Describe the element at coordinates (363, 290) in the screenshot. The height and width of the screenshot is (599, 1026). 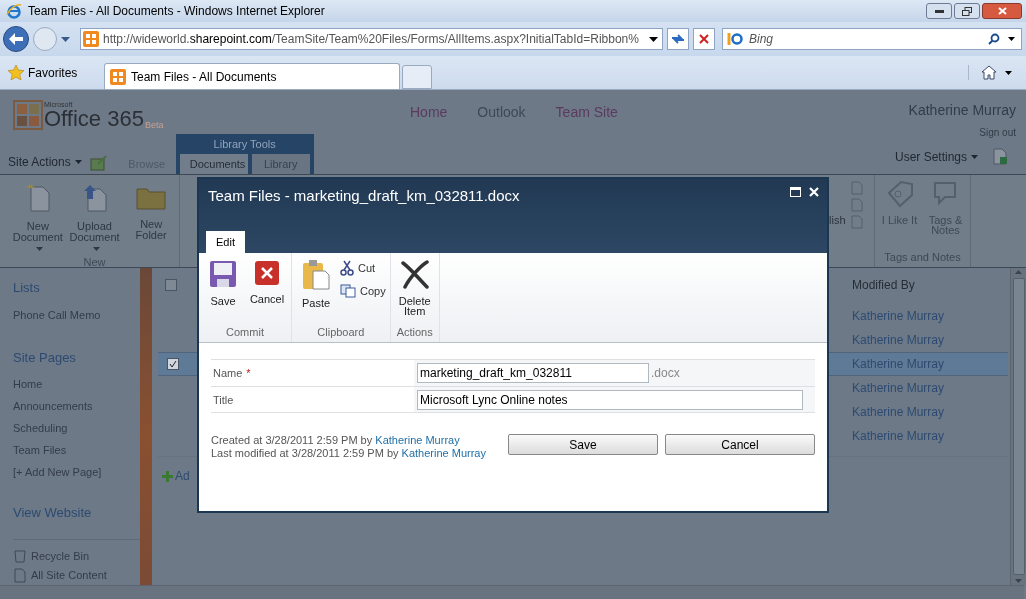
I see `ribbon-button: Copy` at that location.